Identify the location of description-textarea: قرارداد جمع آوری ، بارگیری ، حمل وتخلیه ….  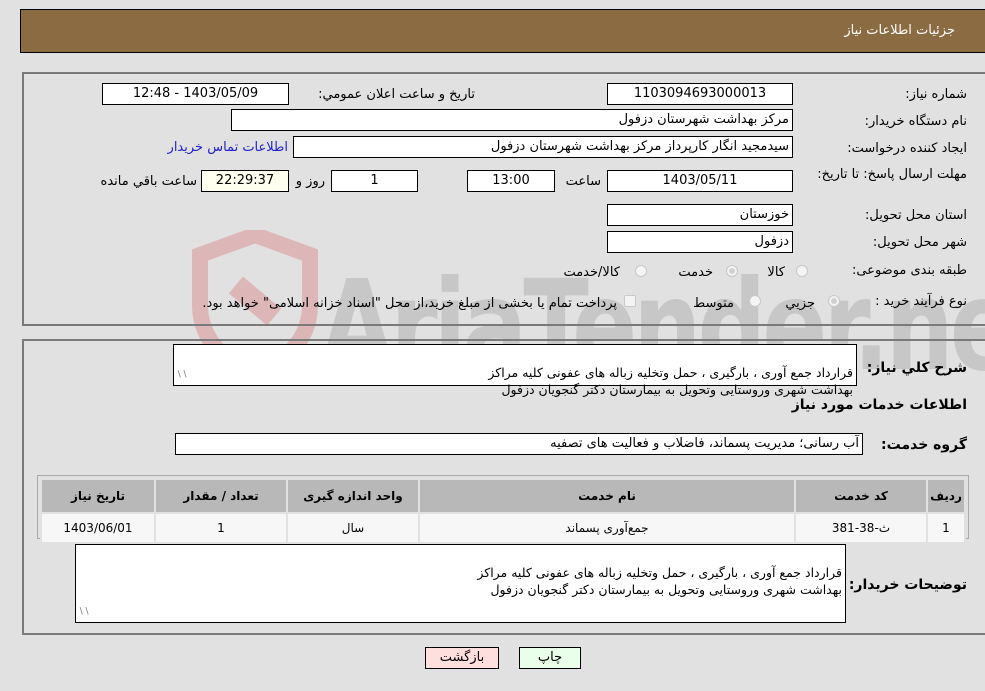
(515, 370).